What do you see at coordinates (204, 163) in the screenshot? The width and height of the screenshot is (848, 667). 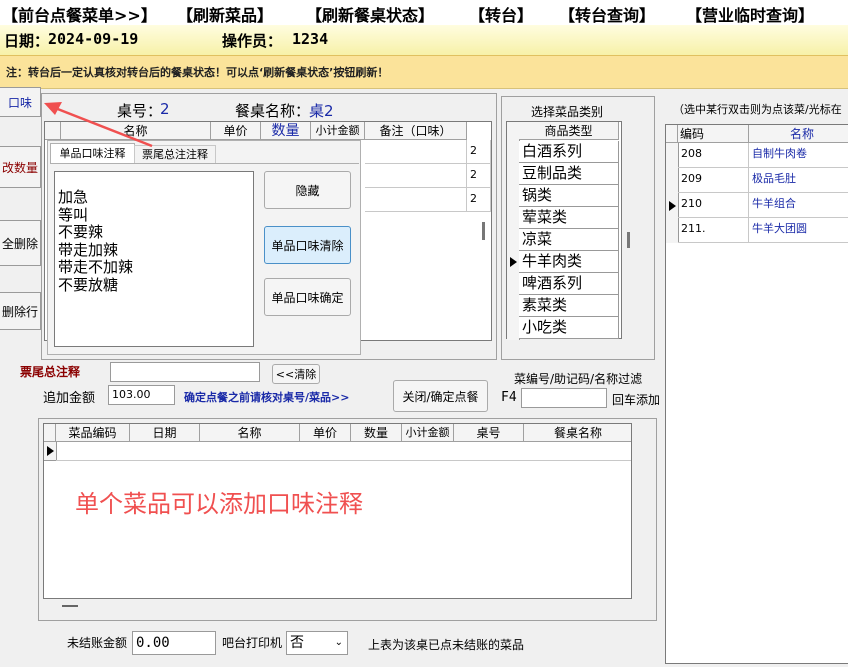 I see `tab-divider` at bounding box center [204, 163].